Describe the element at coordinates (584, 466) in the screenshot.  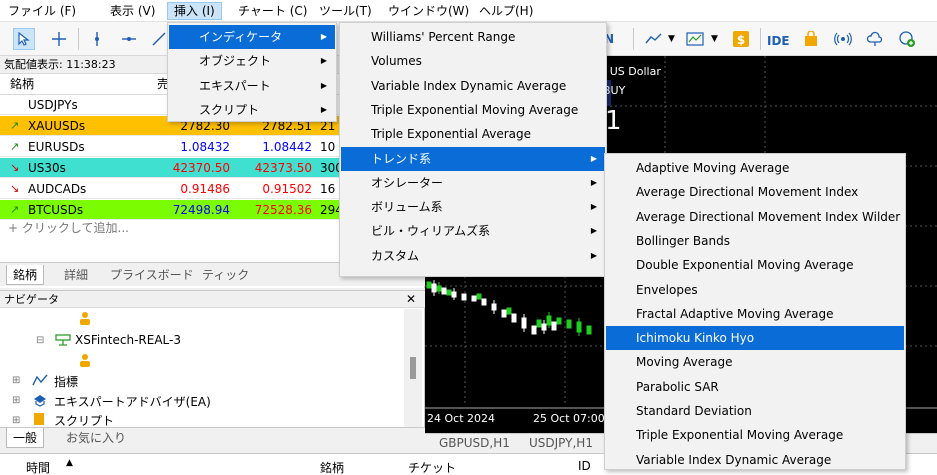
I see `column-header-id: ID` at that location.